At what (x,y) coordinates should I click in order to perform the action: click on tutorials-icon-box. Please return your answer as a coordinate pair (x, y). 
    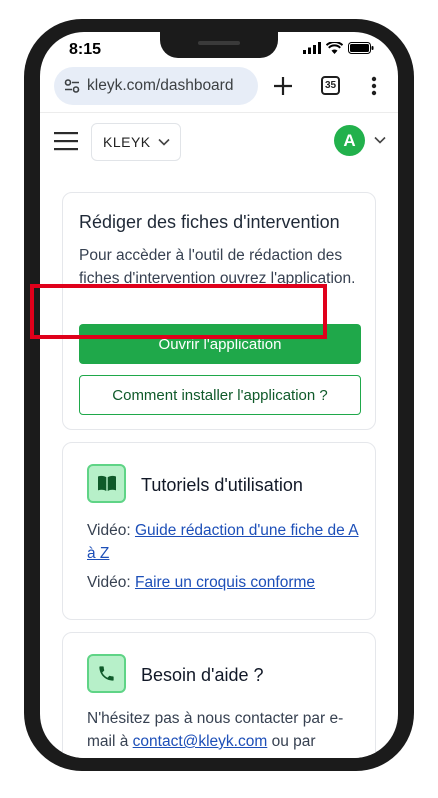
    Looking at the image, I should click on (106, 483).